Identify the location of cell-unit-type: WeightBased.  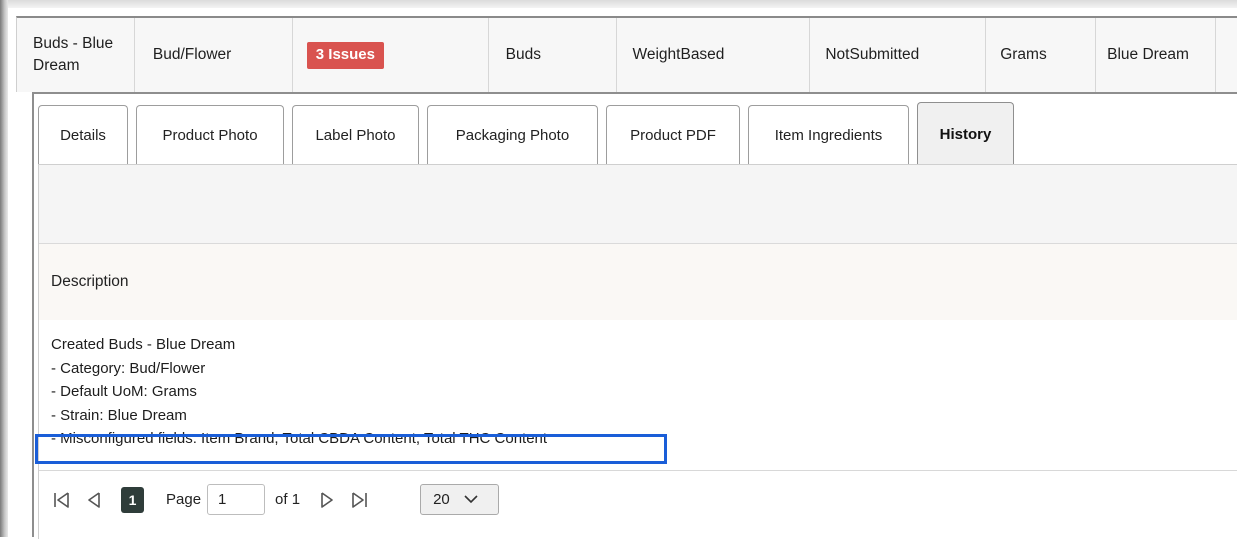
(714, 55).